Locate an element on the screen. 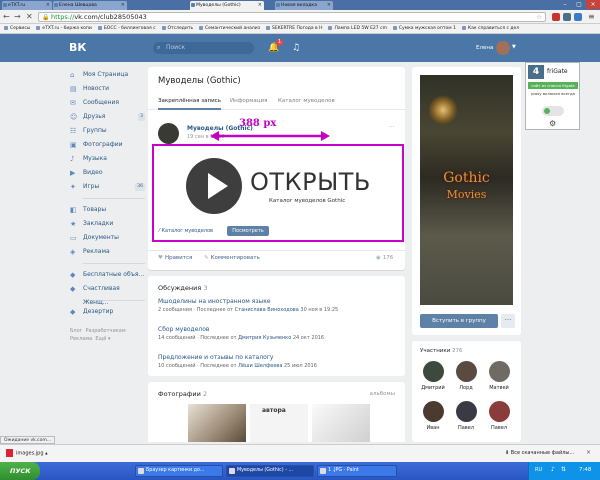 This screenshot has height=480, width=600. members-title: Участники 276 is located at coordinates (441, 351).